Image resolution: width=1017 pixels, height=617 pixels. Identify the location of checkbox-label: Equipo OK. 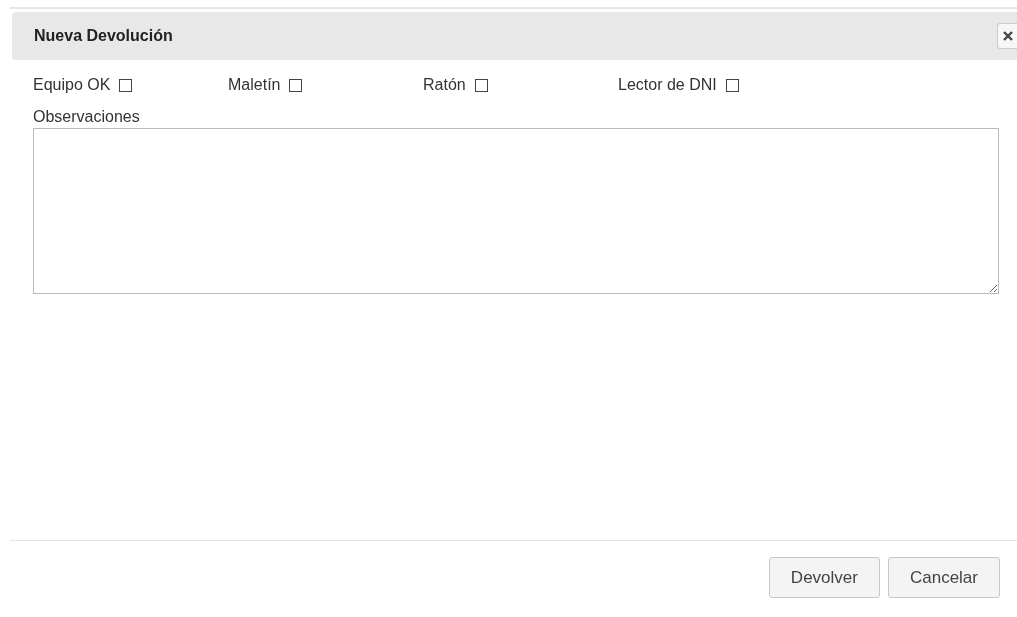
(72, 85).